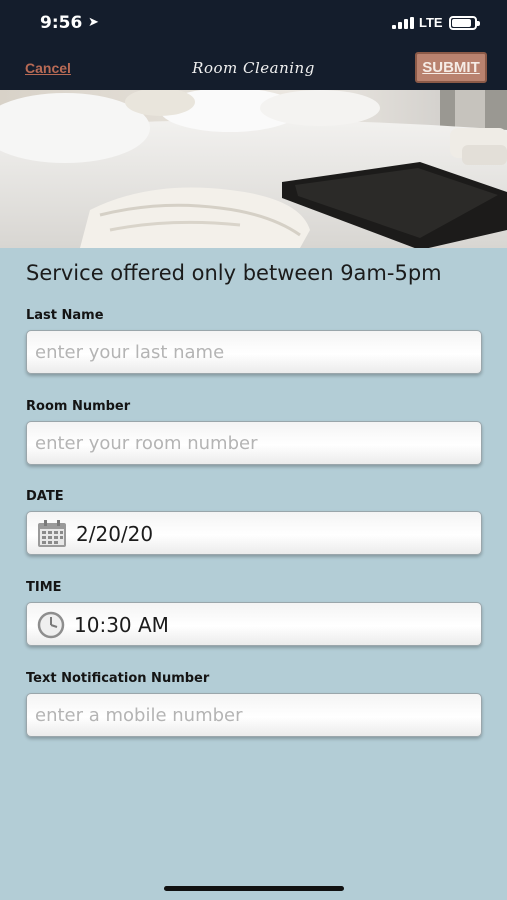 The image size is (507, 900). What do you see at coordinates (254, 888) in the screenshot?
I see `home-indicator` at bounding box center [254, 888].